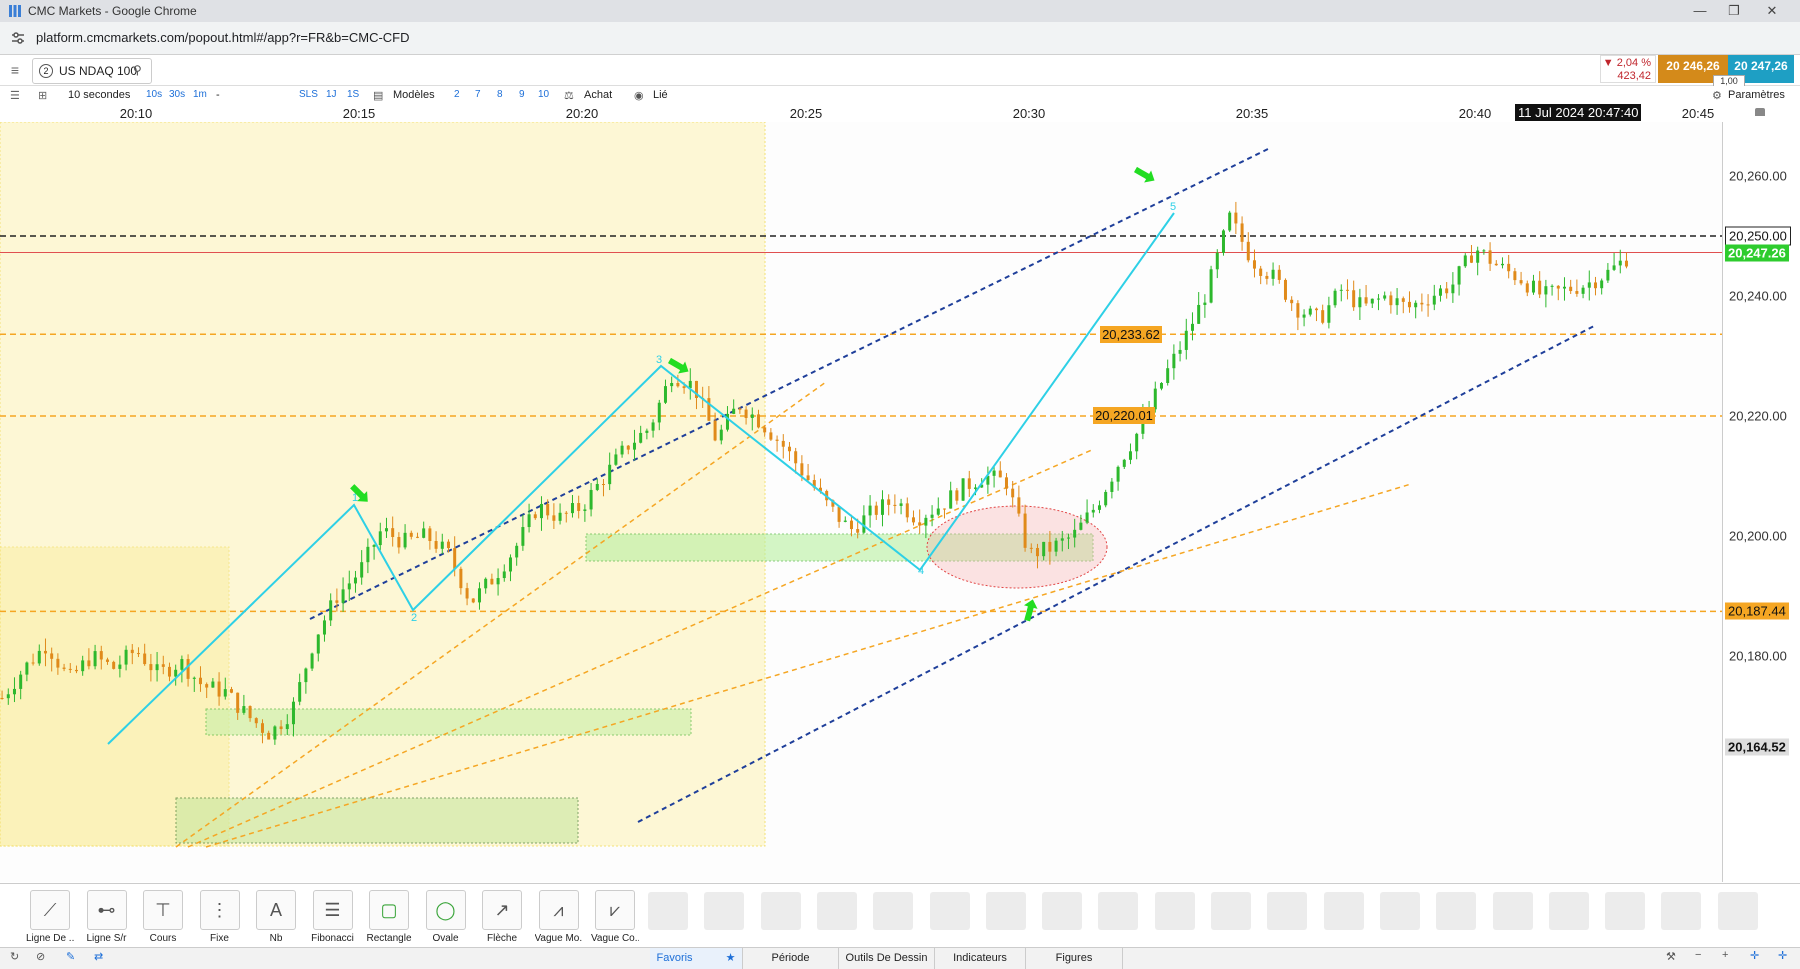 This screenshot has height=969, width=1800. What do you see at coordinates (887, 958) in the screenshot?
I see `tab-outils-dessin: Outils De Dessin` at bounding box center [887, 958].